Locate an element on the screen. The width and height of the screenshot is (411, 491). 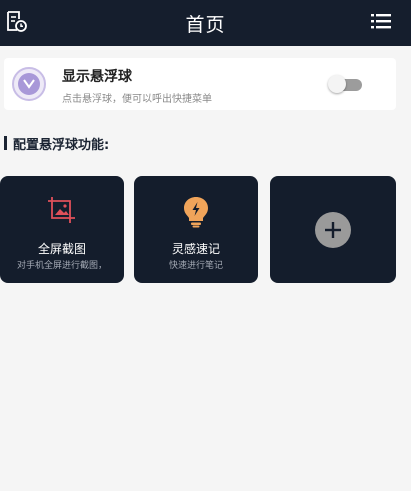
toggle-knob is located at coordinates (337, 84).